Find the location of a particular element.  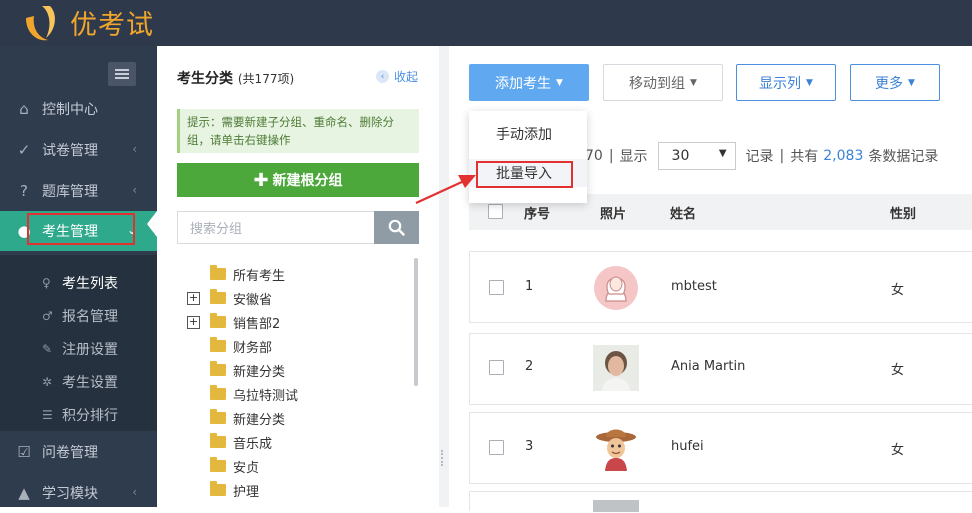

menu-toggle-icon is located at coordinates (122, 74).